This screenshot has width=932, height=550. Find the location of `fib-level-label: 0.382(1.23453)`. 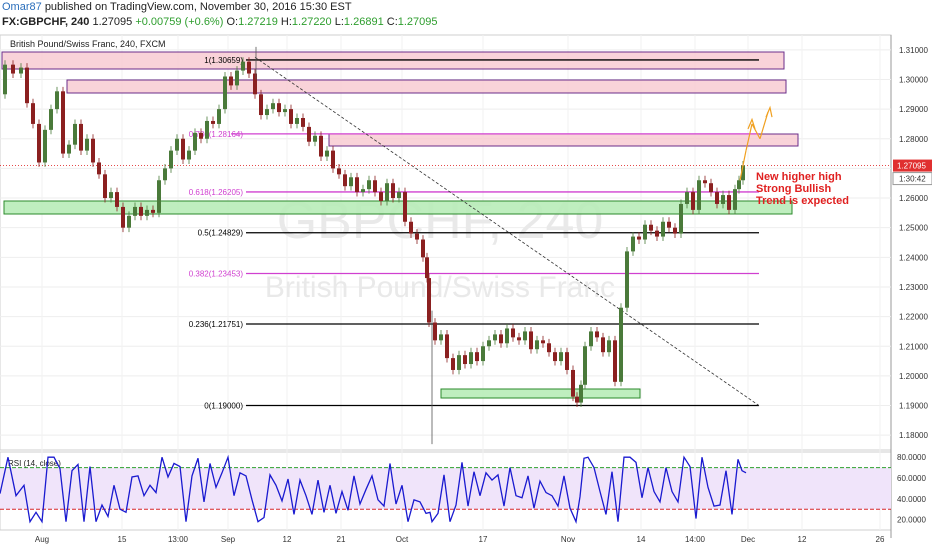

fib-level-label: 0.382(1.23453) is located at coordinates (216, 274).